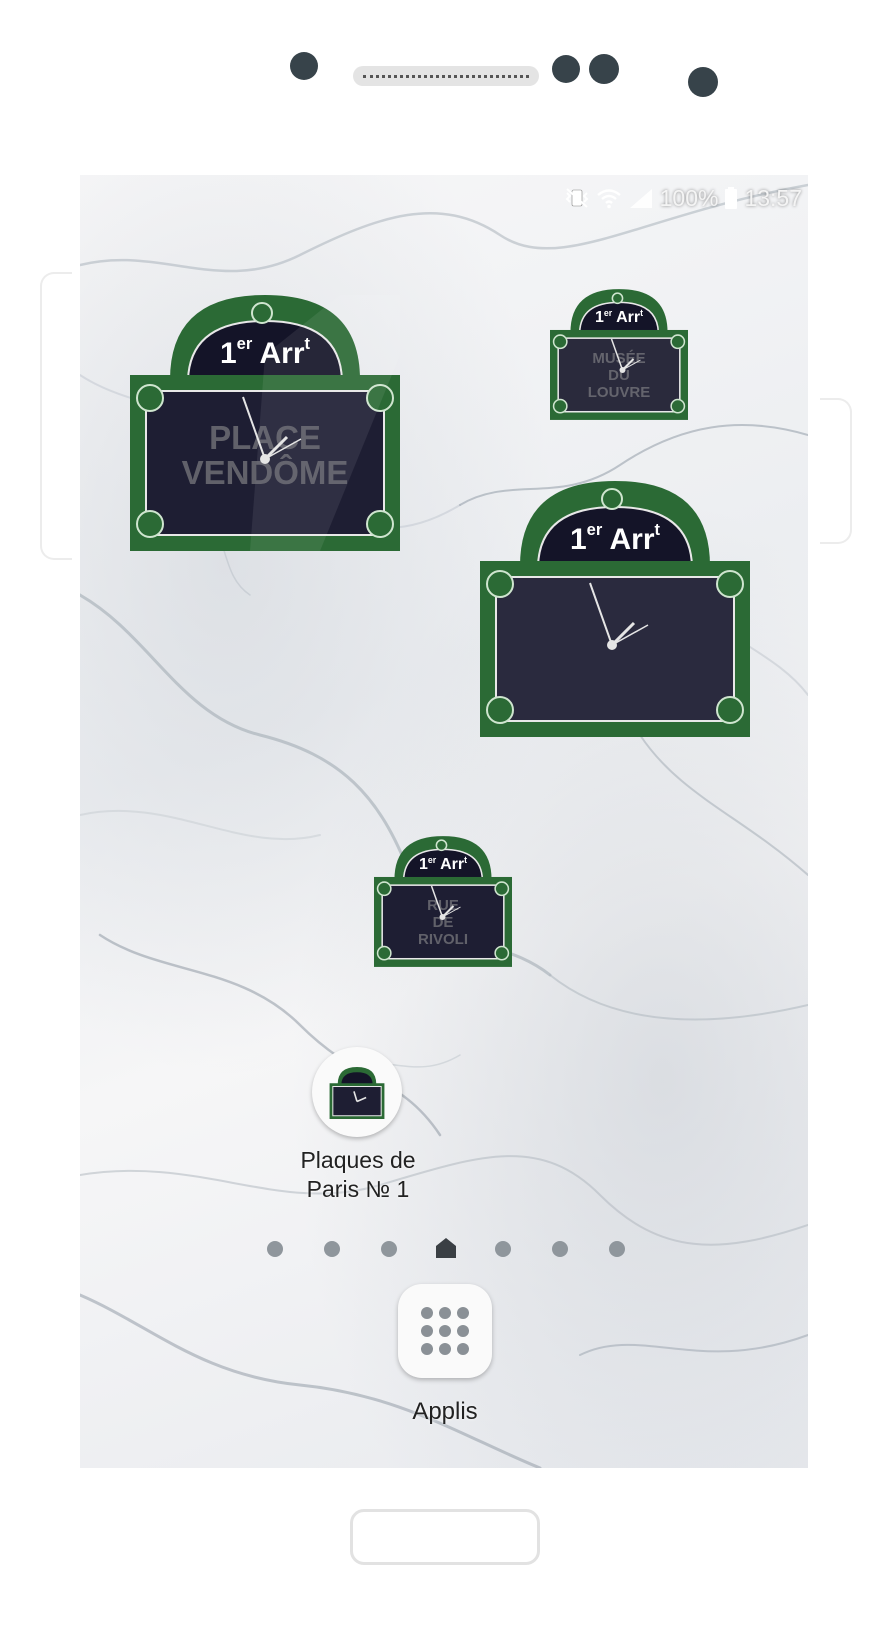 This screenshot has height=1650, width=890. I want to click on page-indicator, so click(447, 1249).